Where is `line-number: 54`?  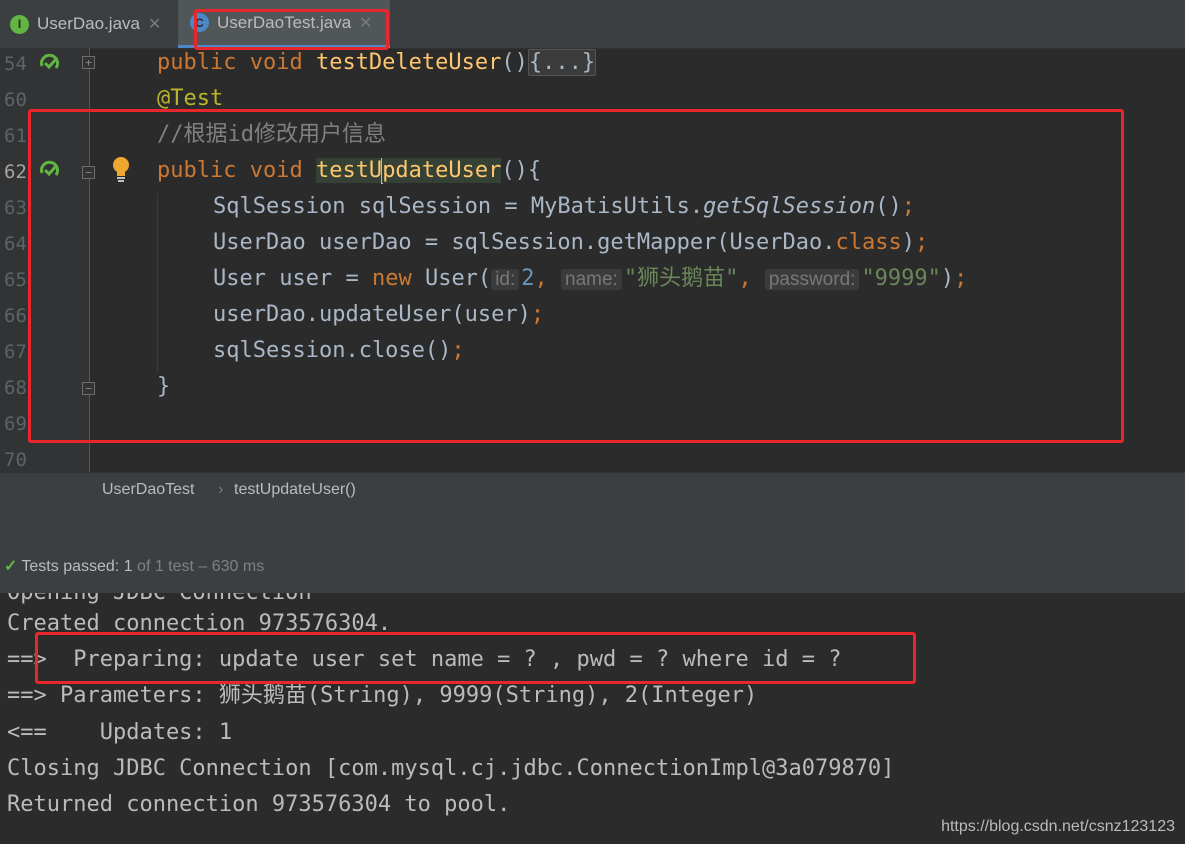
line-number: 54 is located at coordinates (15, 64).